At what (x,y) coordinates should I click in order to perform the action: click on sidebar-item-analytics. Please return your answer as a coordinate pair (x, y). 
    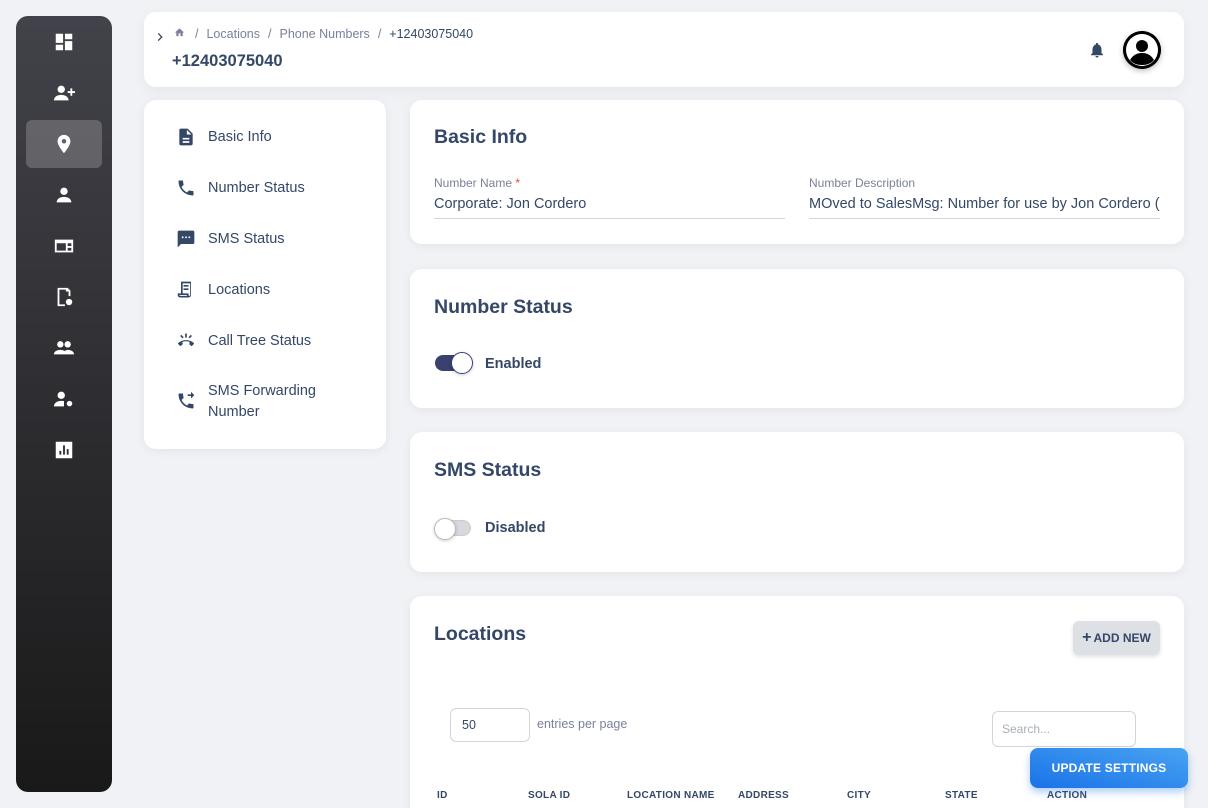
    Looking at the image, I should click on (64, 450).